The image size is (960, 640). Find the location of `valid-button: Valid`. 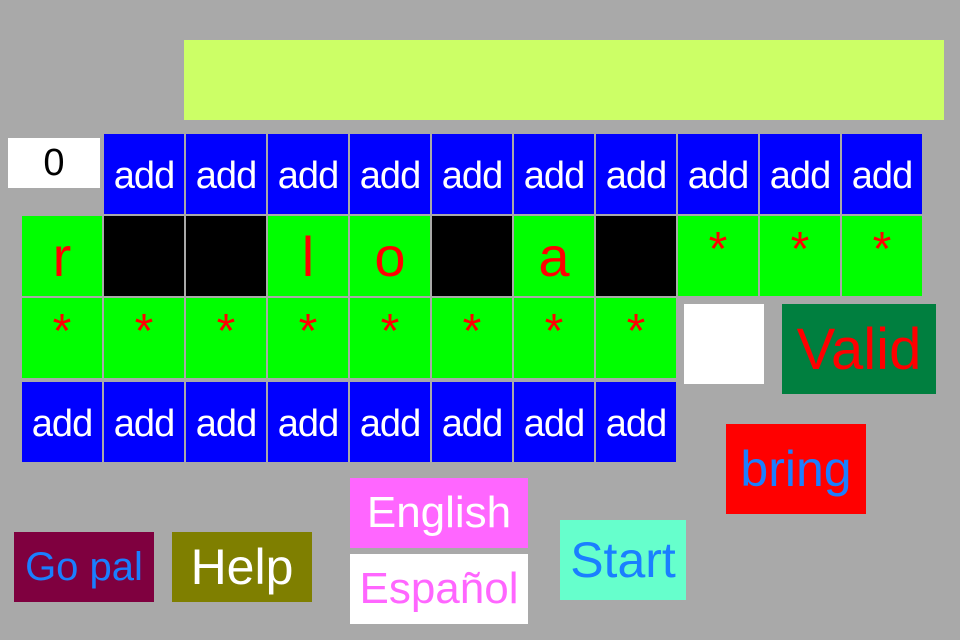

valid-button: Valid is located at coordinates (859, 349).